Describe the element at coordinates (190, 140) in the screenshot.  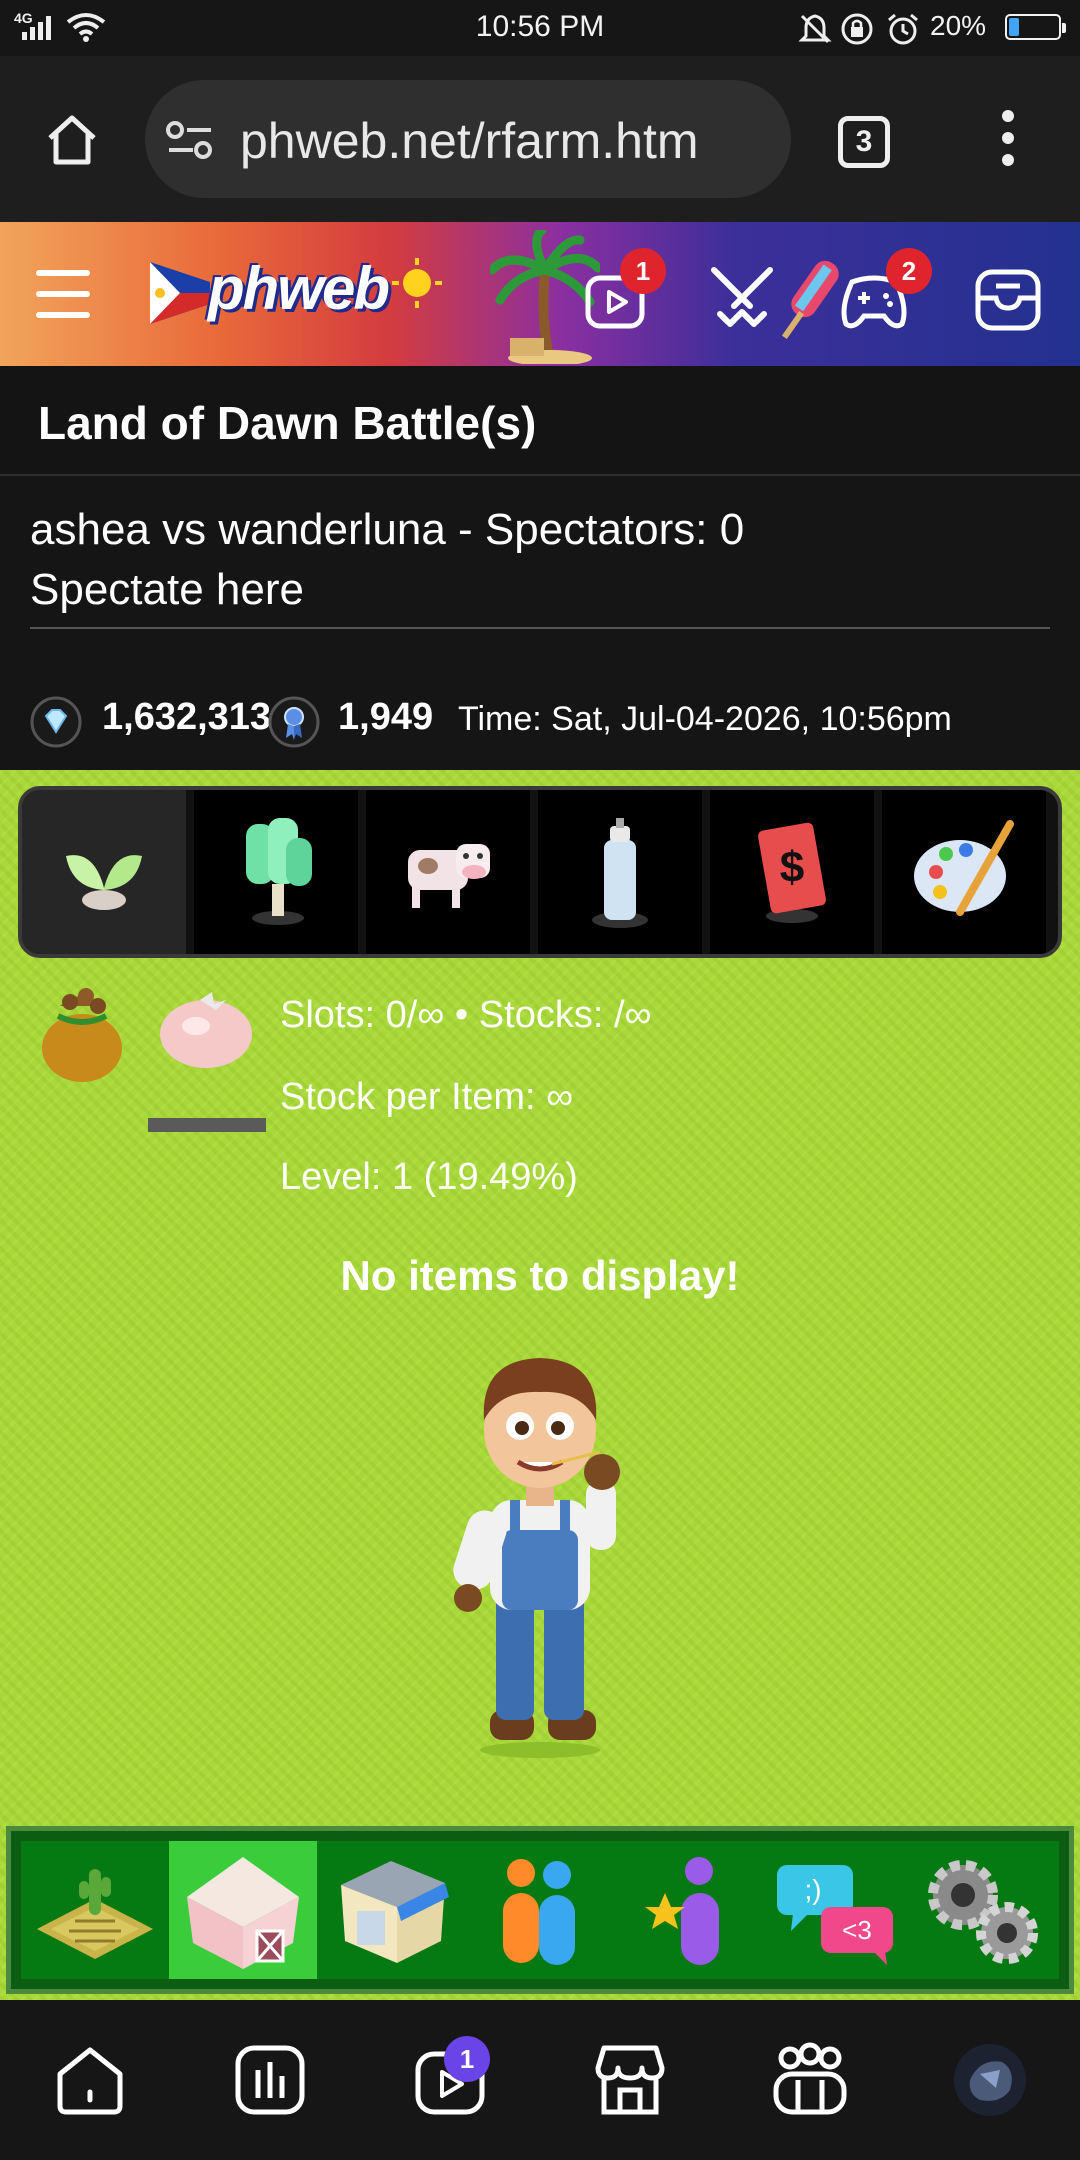
I see `site-settings-icon` at that location.